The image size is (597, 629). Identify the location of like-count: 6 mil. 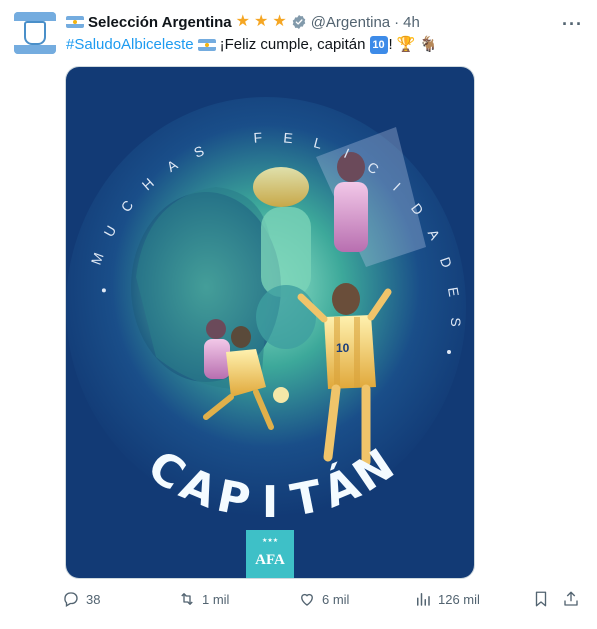
(336, 599).